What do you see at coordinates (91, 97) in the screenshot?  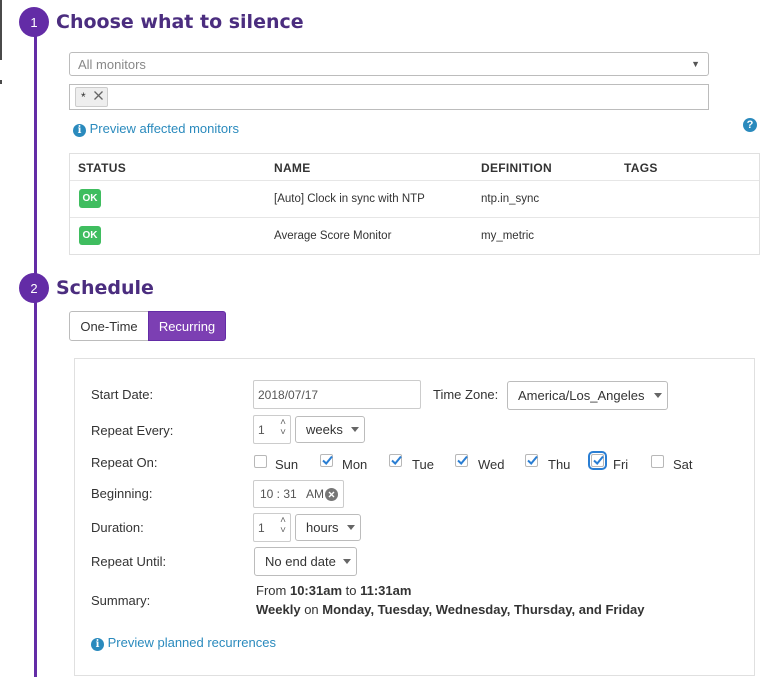 I see `scope-tag: *` at bounding box center [91, 97].